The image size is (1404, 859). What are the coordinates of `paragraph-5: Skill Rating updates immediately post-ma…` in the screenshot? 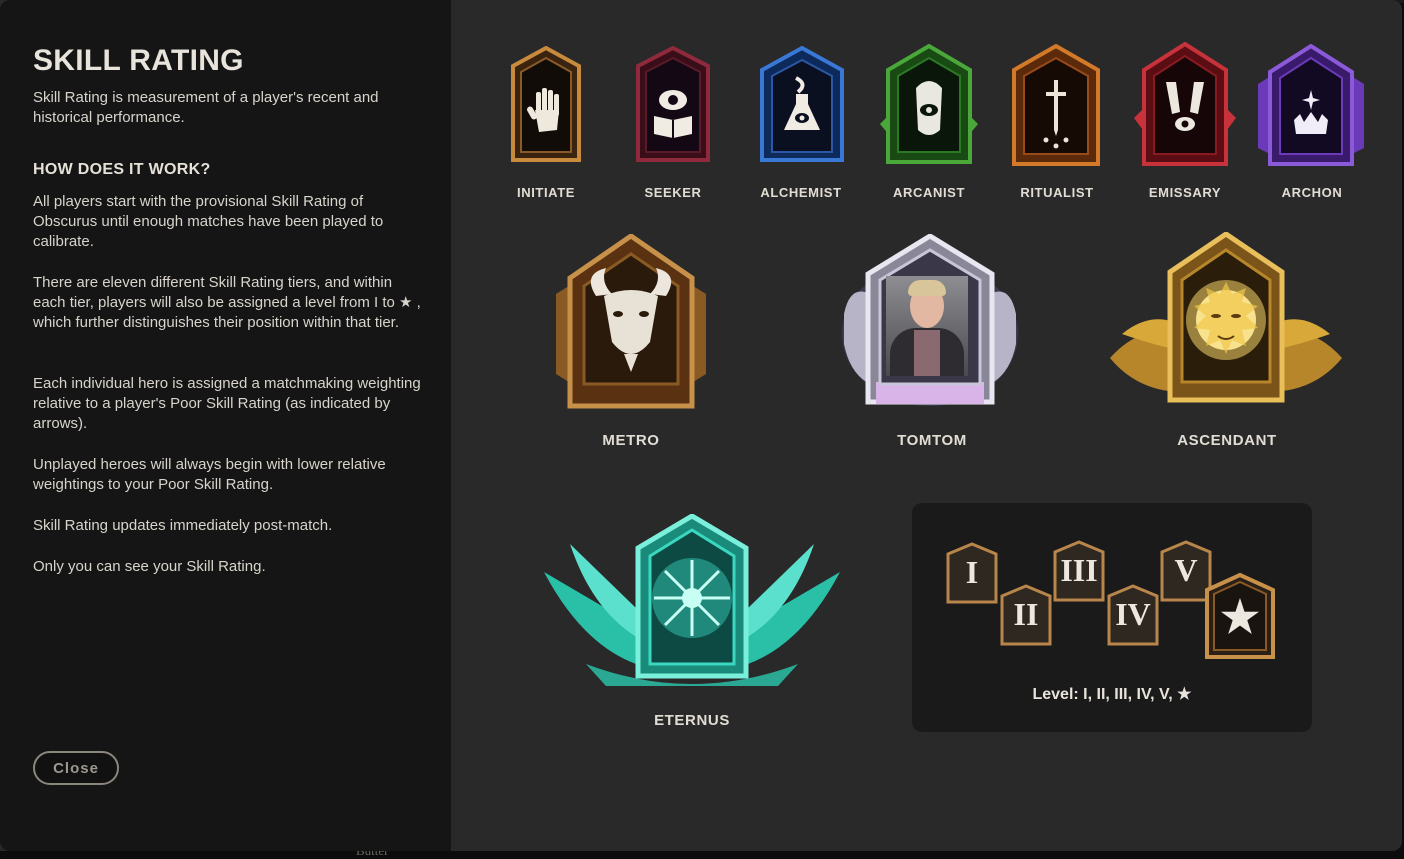 It's located at (183, 525).